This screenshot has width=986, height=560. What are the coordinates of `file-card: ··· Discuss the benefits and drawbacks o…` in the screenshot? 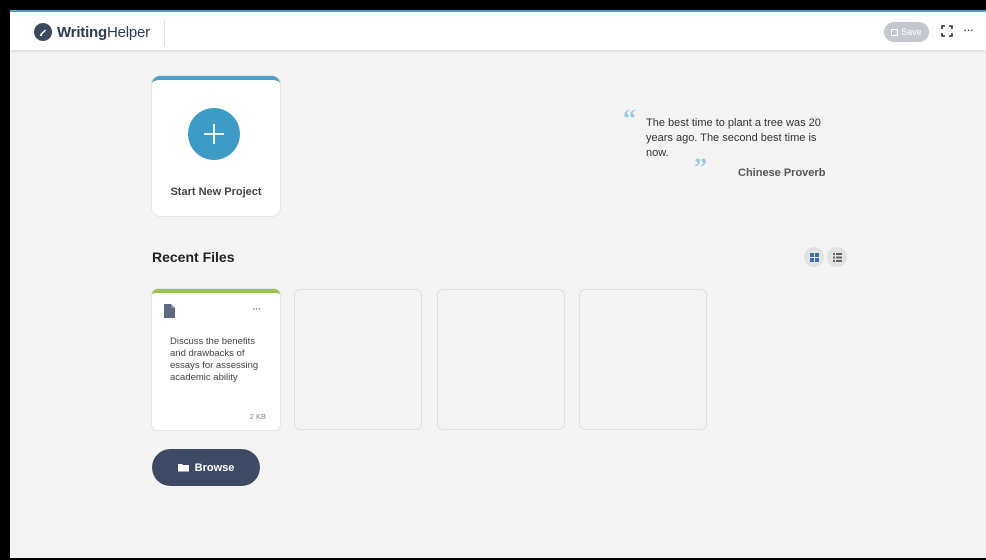 It's located at (216, 359).